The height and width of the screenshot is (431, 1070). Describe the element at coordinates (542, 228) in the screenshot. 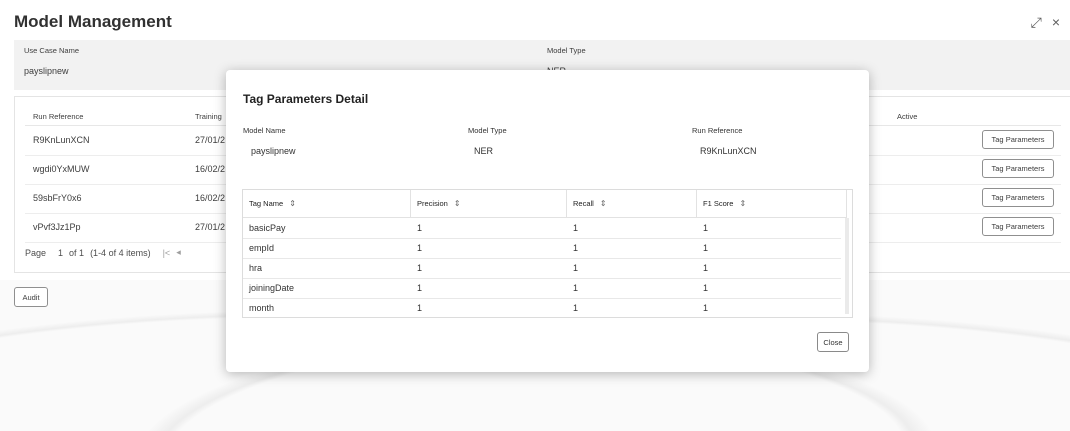

I see `table-row: basicPay 1 1 1` at that location.